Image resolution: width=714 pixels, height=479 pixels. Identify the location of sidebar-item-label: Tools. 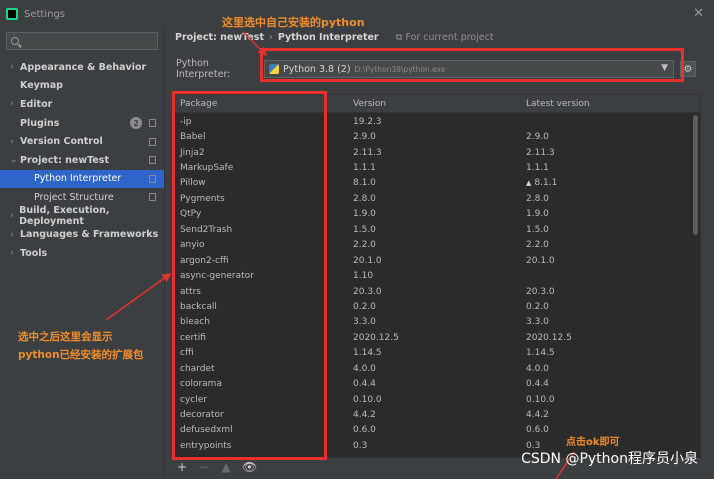
(34, 253).